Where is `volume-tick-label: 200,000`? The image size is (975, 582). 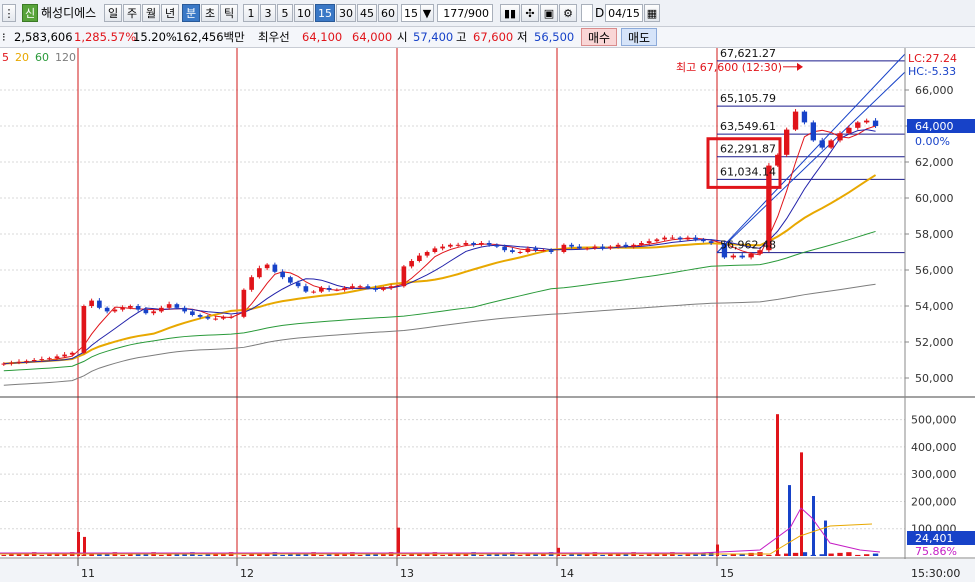 volume-tick-label: 200,000 is located at coordinates (934, 501).